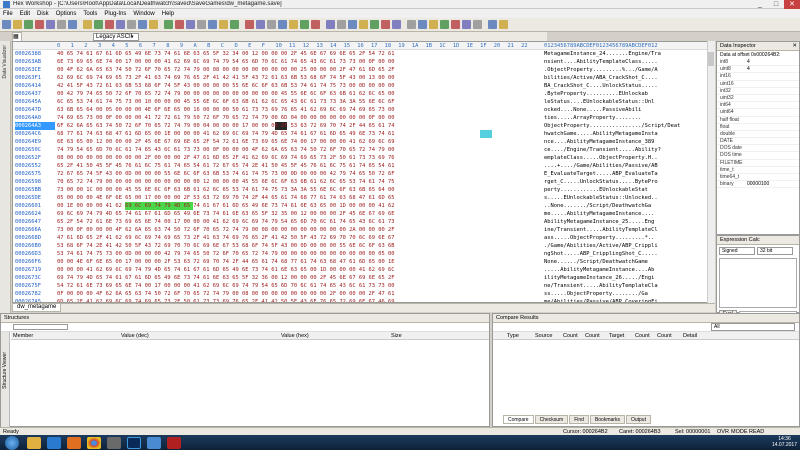 This screenshot has width=800, height=450. Describe the element at coordinates (132, 37) in the screenshot. I see `encoding-dropdown-icon: ▾` at that location.